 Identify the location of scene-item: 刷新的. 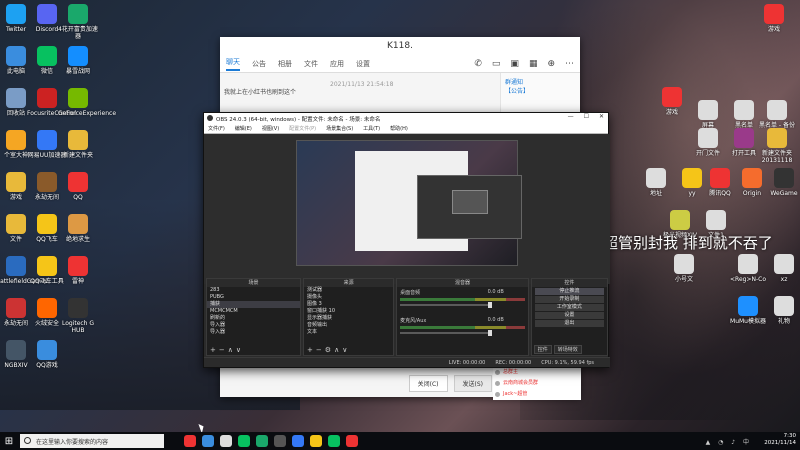
(253, 318).